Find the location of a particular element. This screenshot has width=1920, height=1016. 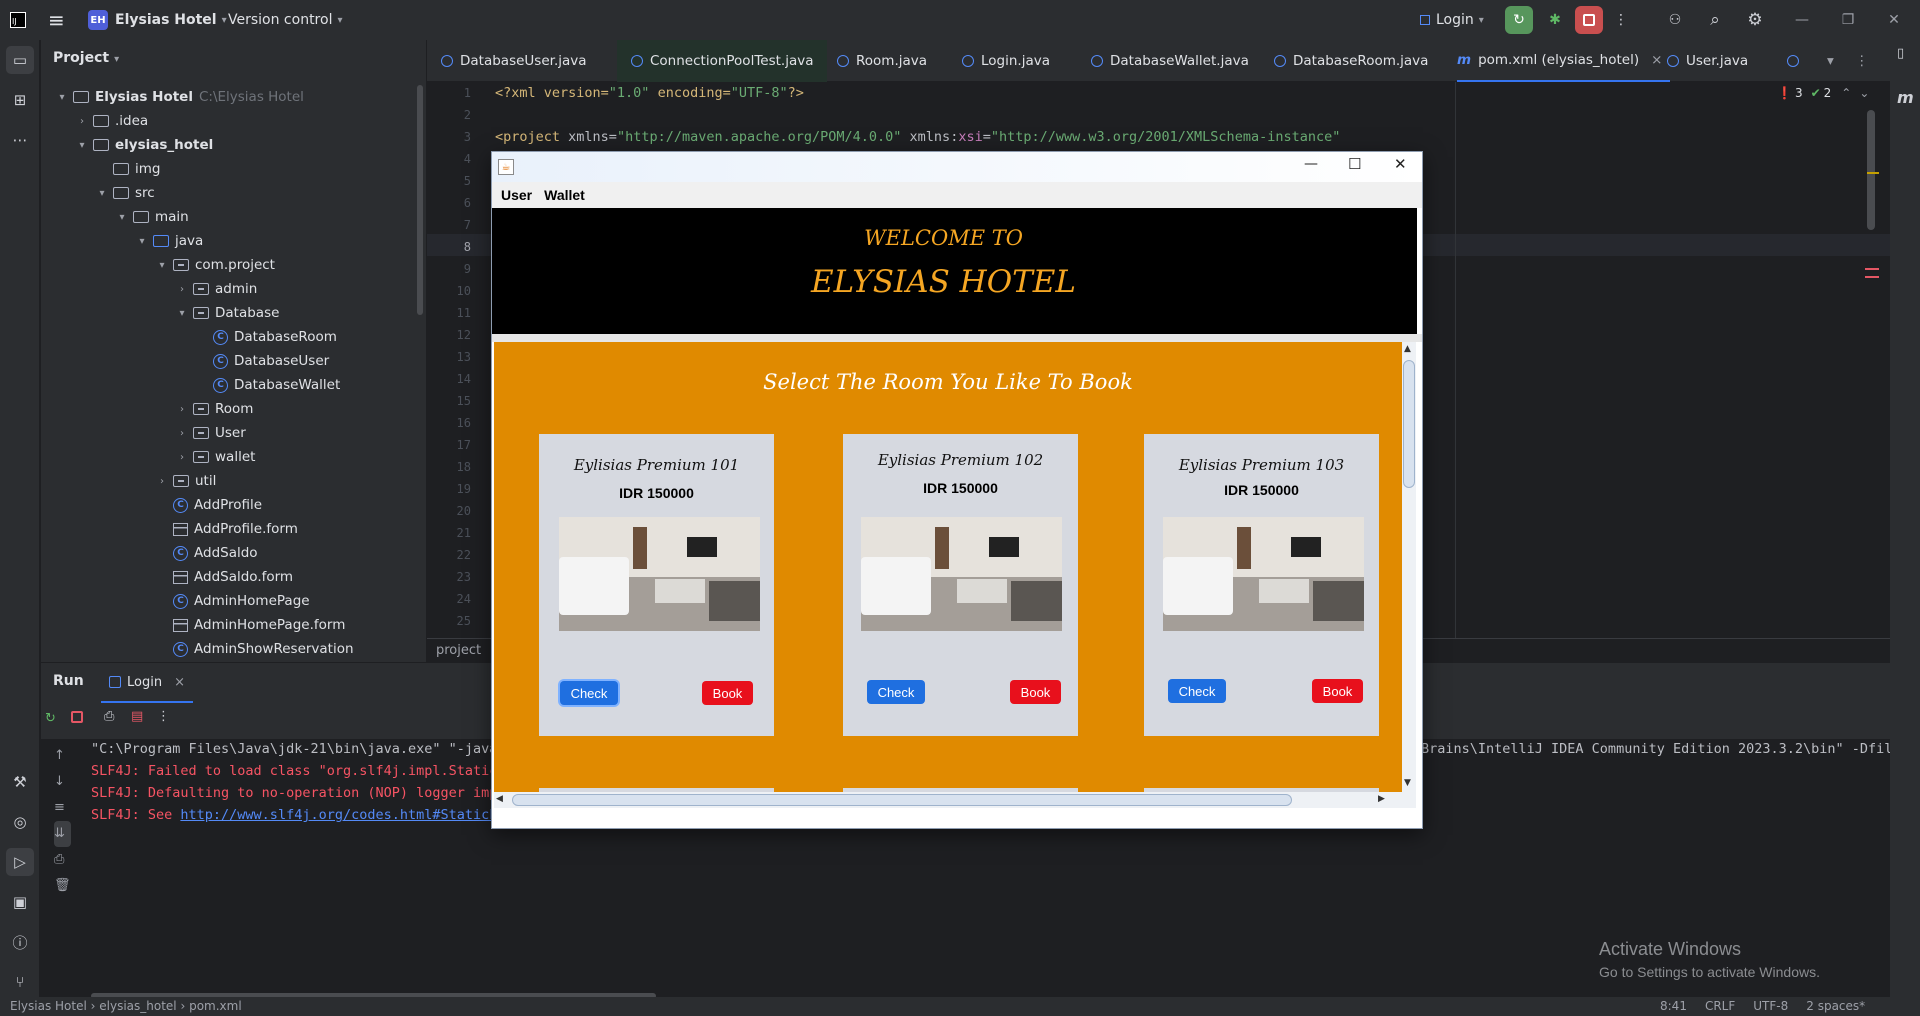

stop-icon is located at coordinates (77, 717).